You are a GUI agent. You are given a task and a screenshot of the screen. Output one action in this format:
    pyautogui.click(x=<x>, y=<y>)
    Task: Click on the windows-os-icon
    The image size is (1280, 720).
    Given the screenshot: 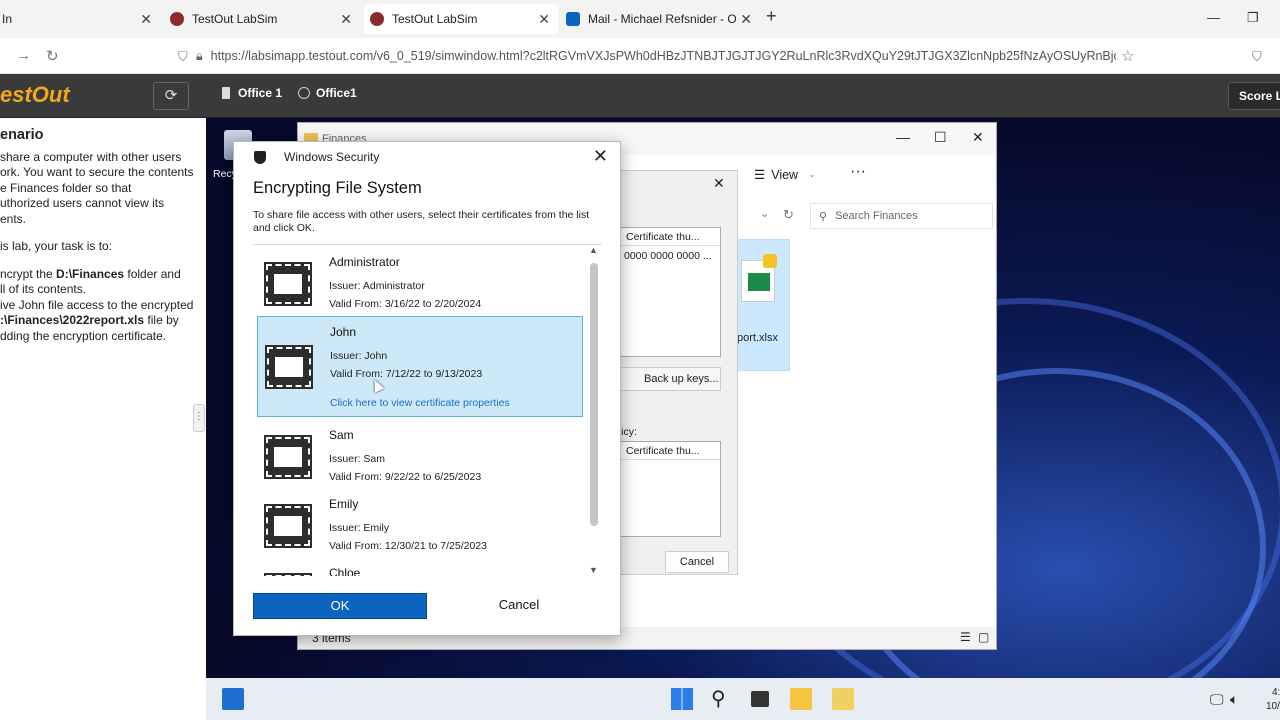 What is the action you would take?
    pyautogui.click(x=304, y=93)
    